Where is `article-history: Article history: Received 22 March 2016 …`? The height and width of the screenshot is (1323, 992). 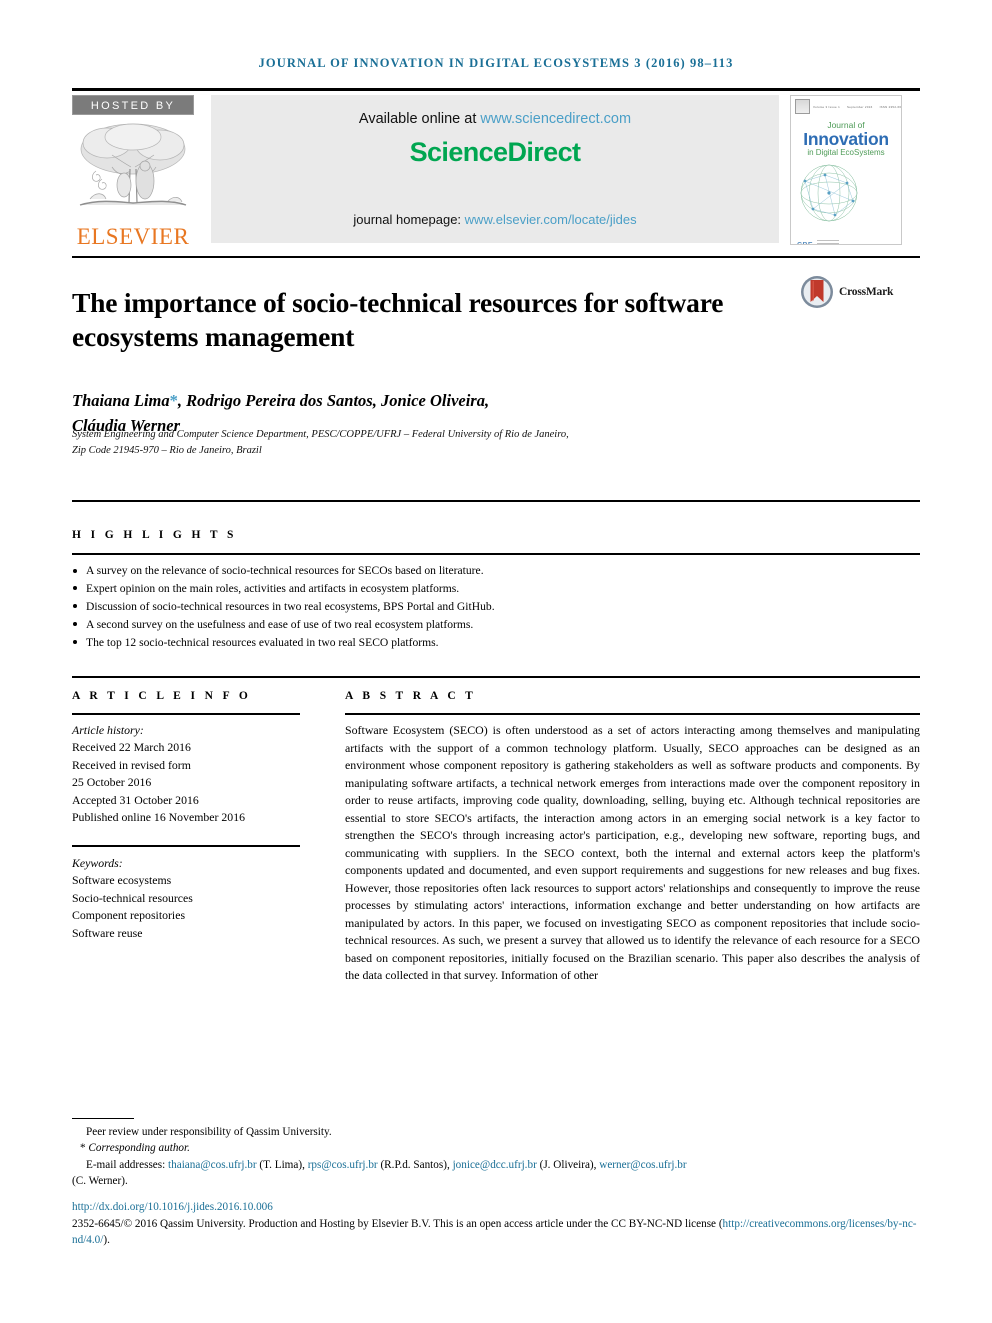
article-history: Article history: Received 22 March 2016 … is located at coordinates (187, 774).